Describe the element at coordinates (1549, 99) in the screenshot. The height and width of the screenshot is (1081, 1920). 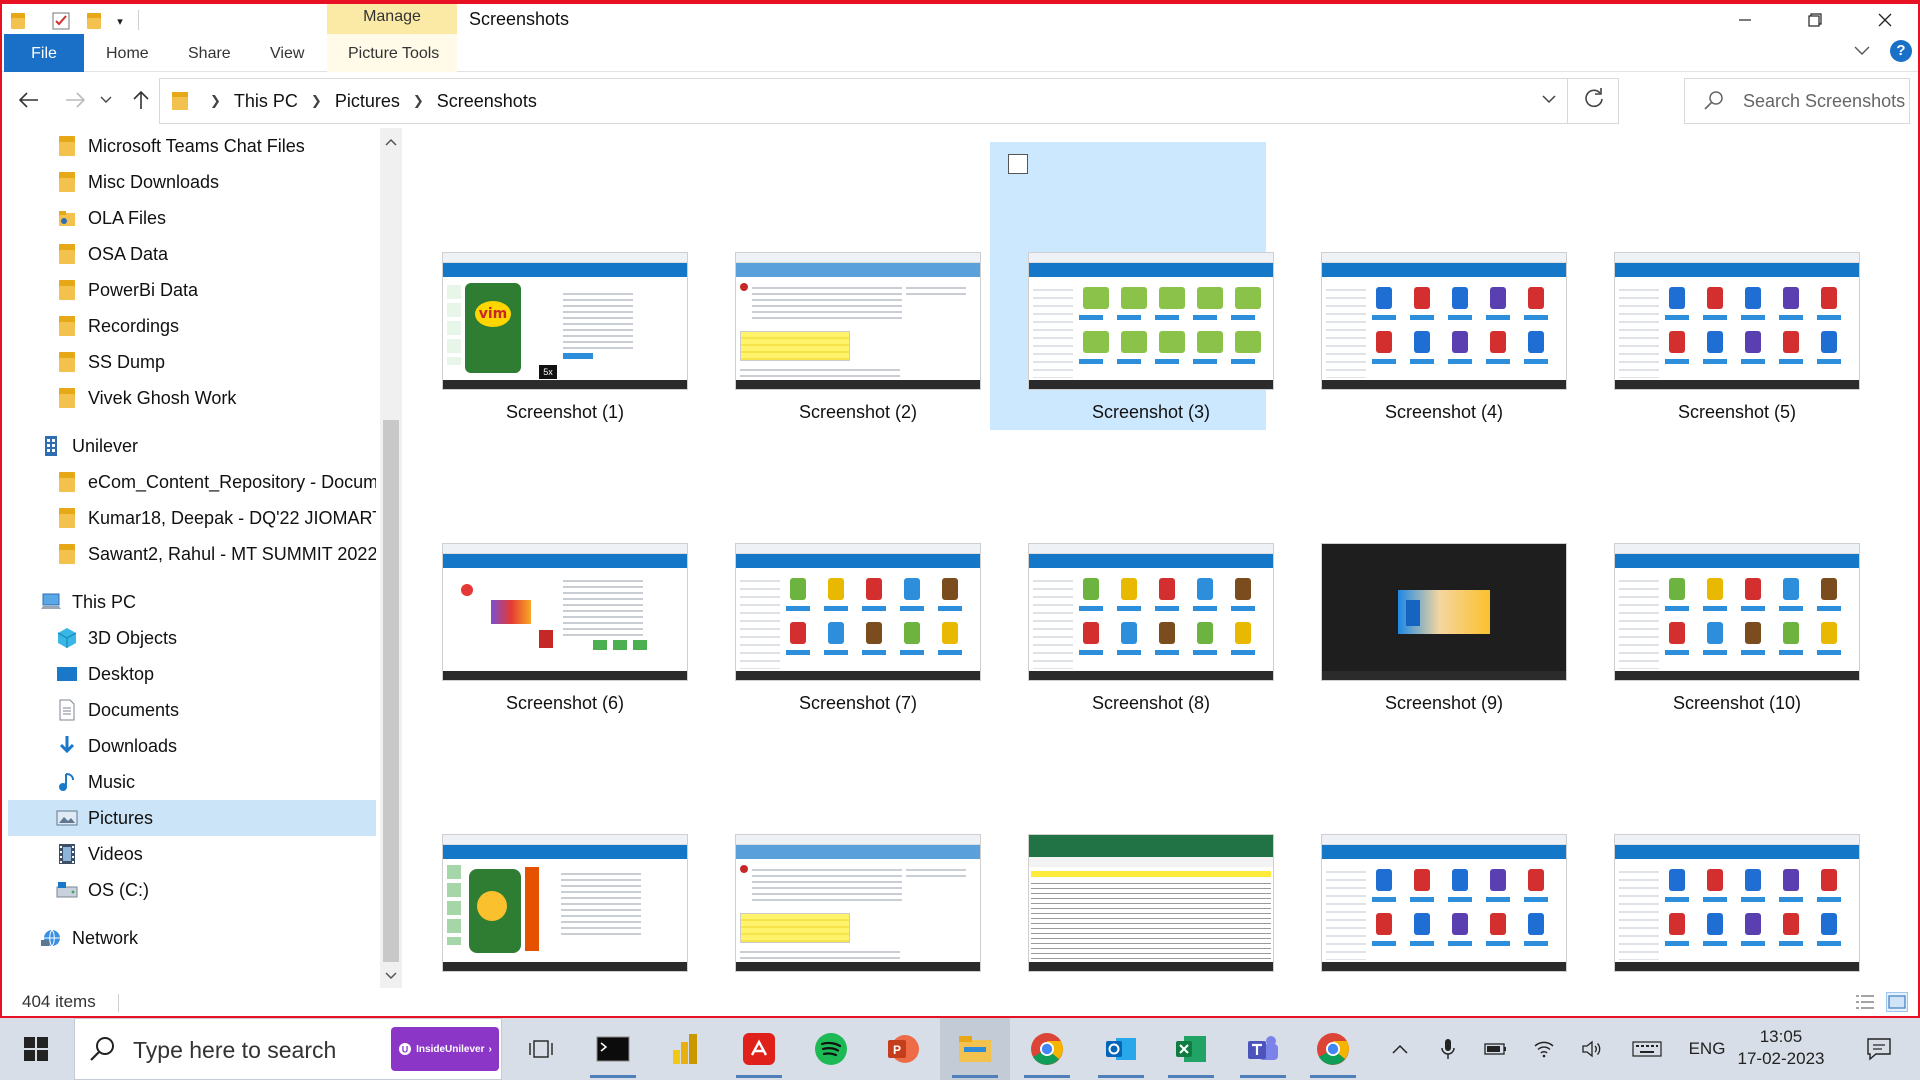
I see `address-dropdown-icon` at that location.